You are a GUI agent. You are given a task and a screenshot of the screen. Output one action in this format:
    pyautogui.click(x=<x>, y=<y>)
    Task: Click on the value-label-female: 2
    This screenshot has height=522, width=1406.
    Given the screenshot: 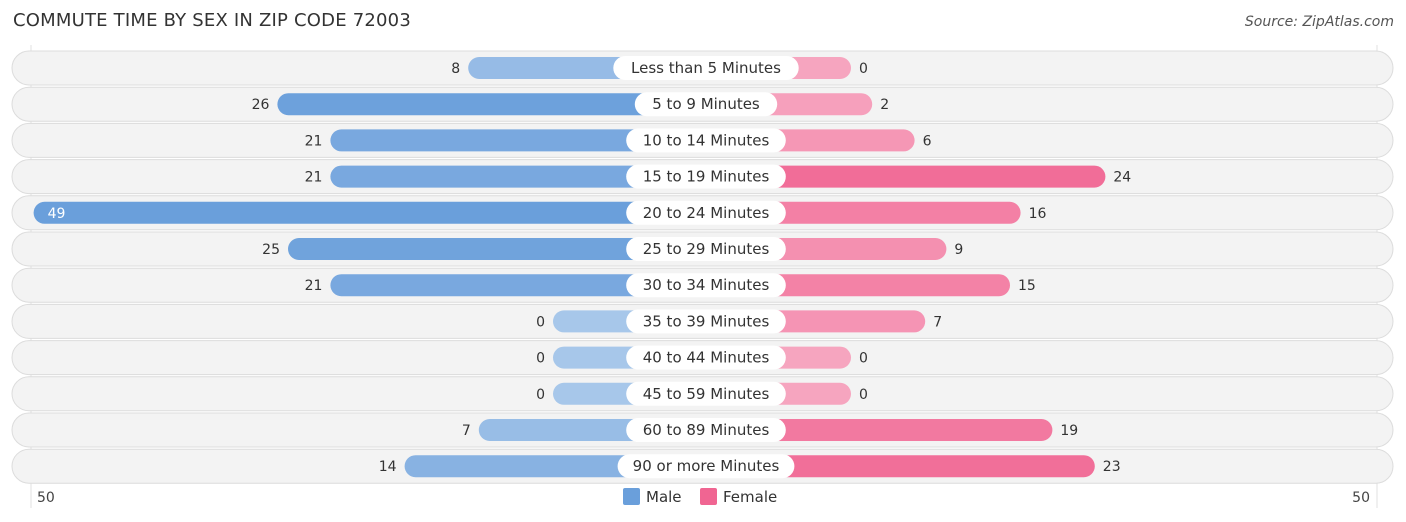 What is the action you would take?
    pyautogui.click(x=884, y=105)
    